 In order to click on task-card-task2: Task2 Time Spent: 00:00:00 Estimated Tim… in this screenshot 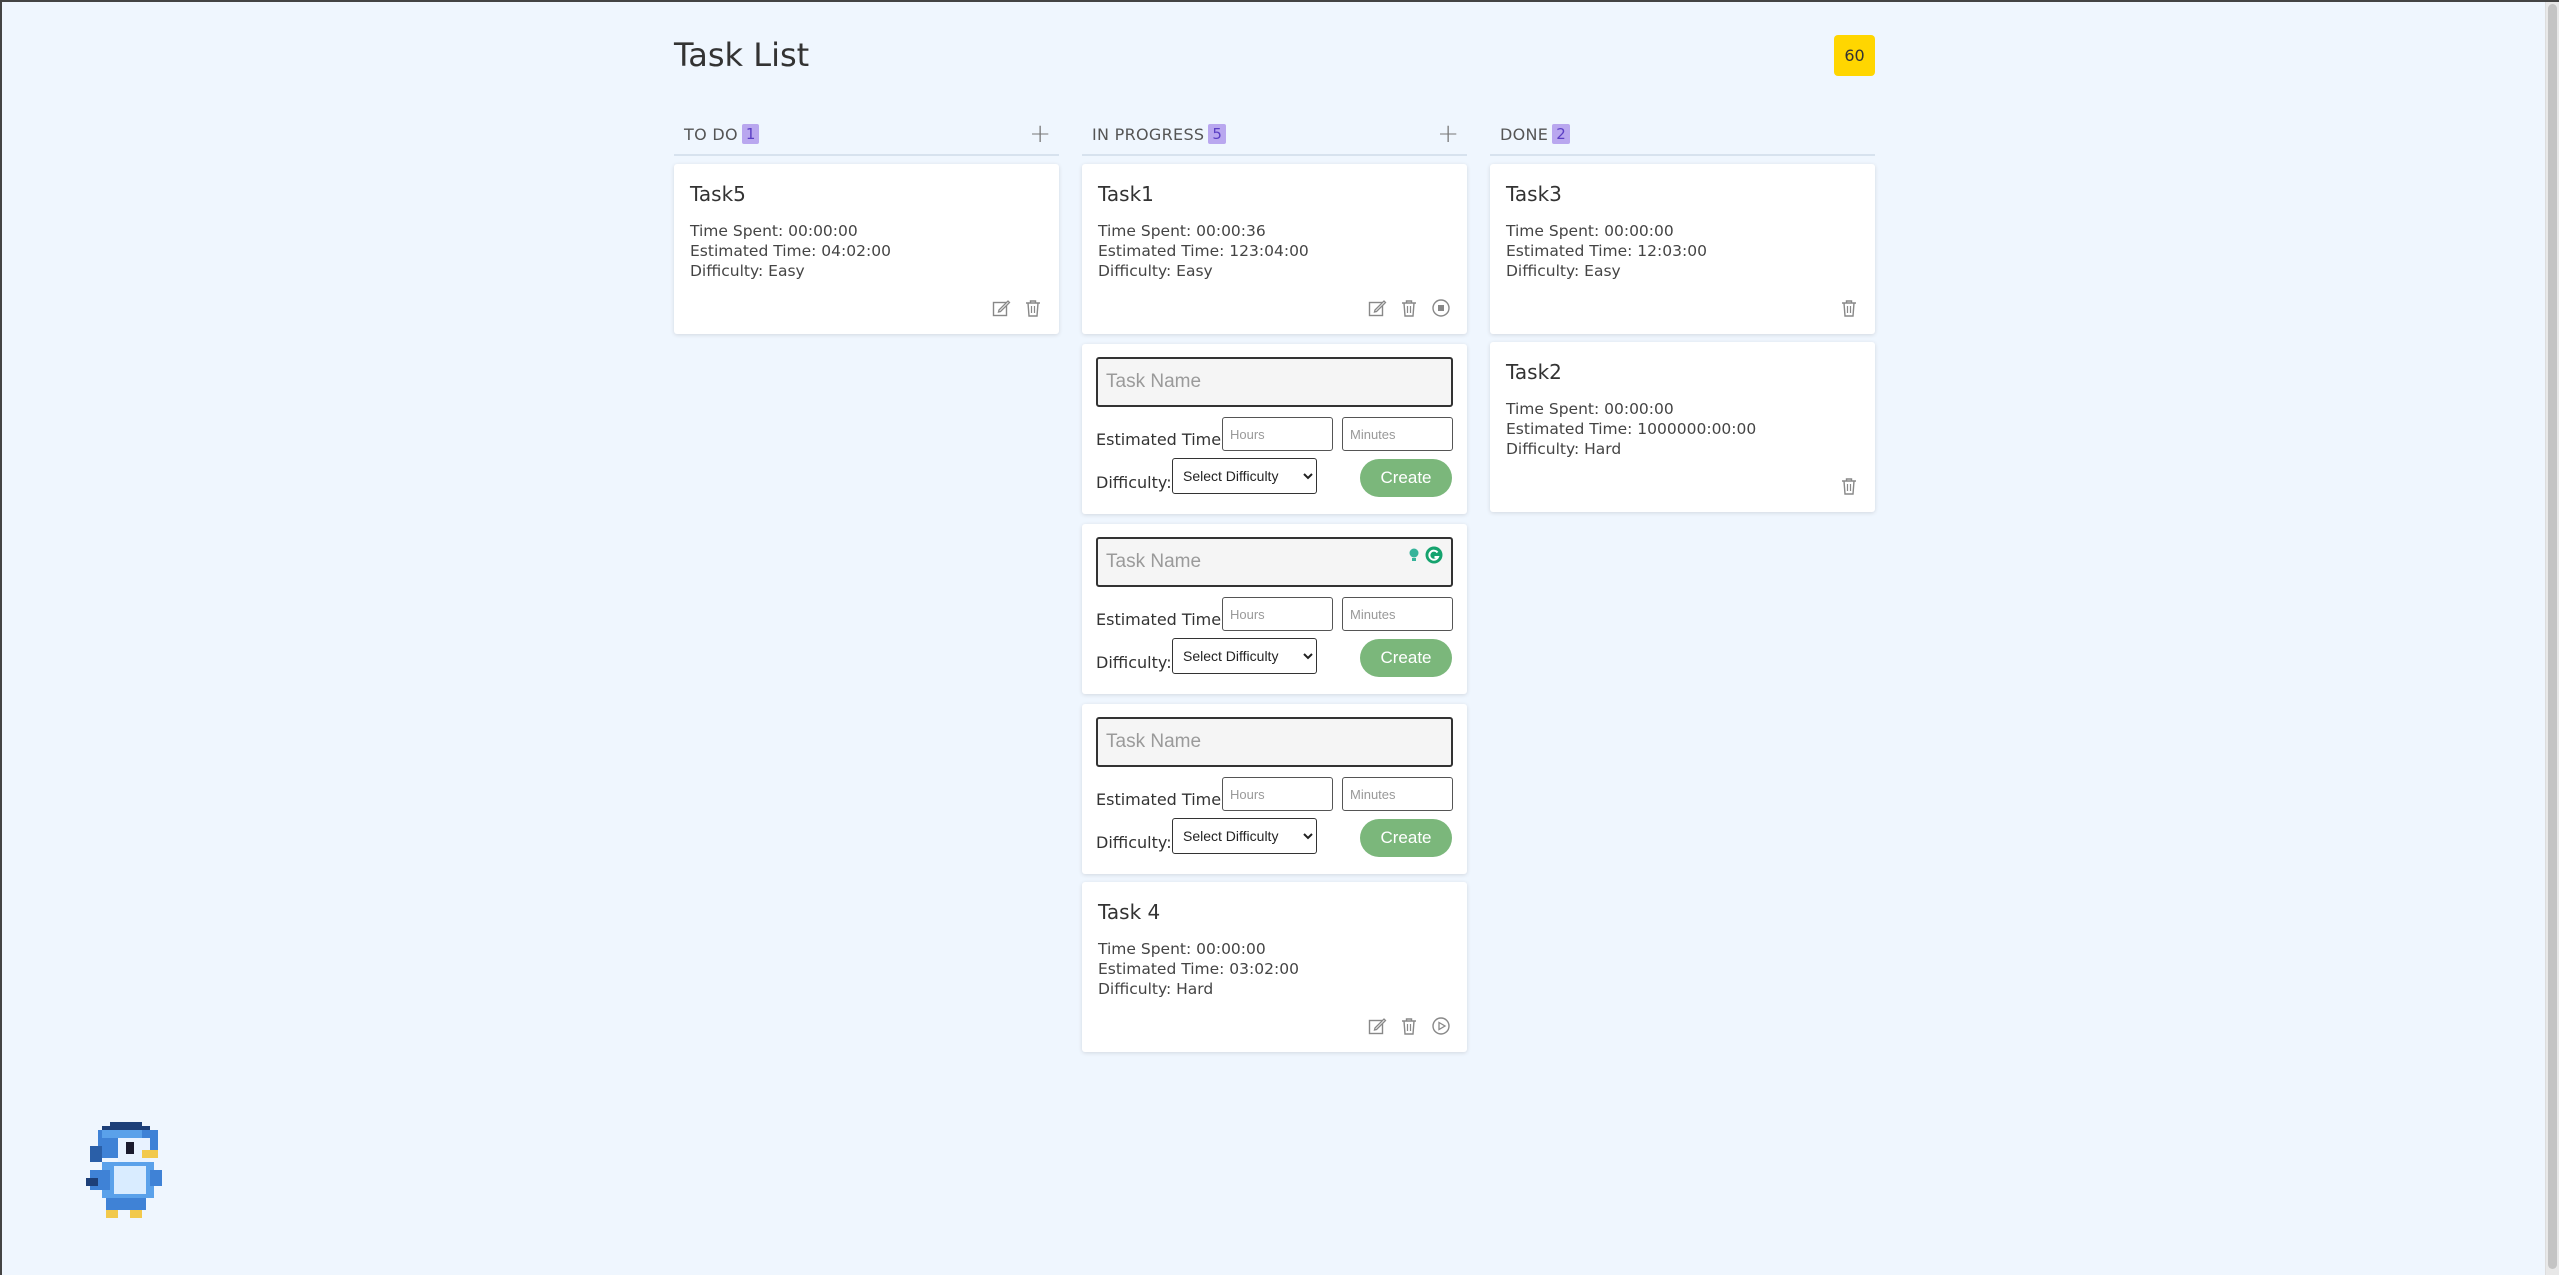, I will do `click(1682, 427)`.